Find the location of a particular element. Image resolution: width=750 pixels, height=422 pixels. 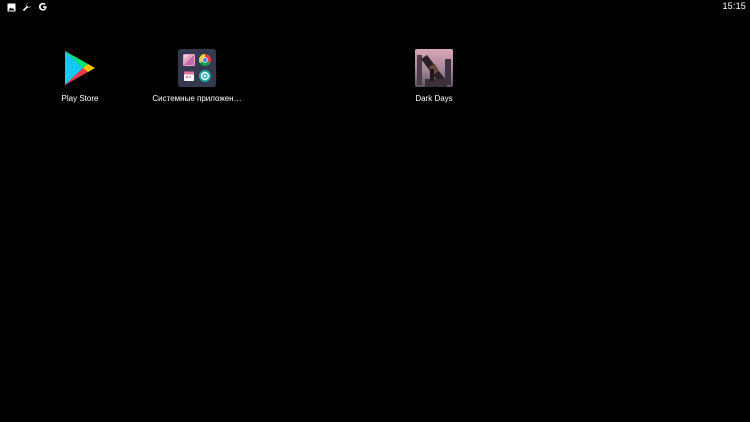

gallery-icon is located at coordinates (11, 7).